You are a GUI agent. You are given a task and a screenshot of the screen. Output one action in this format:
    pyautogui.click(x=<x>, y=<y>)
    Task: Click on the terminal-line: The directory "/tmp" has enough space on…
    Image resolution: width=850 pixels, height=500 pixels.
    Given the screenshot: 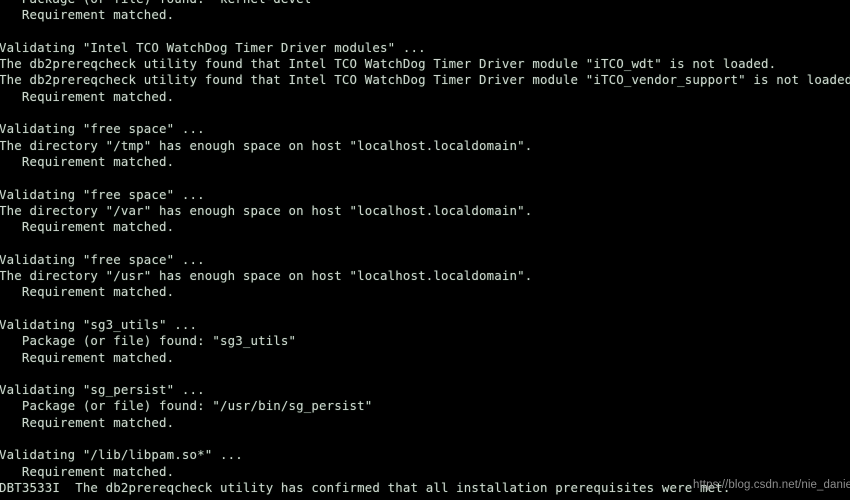 What is the action you would take?
    pyautogui.click(x=266, y=145)
    